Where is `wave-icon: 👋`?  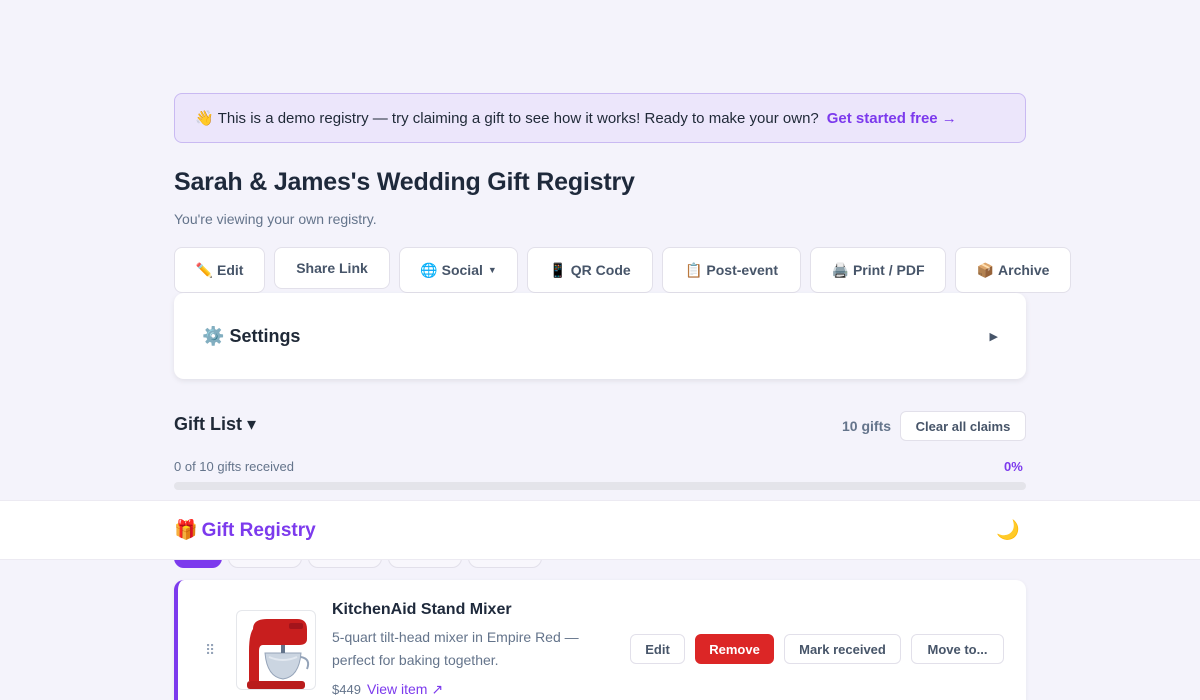
wave-icon: 👋 is located at coordinates (204, 118).